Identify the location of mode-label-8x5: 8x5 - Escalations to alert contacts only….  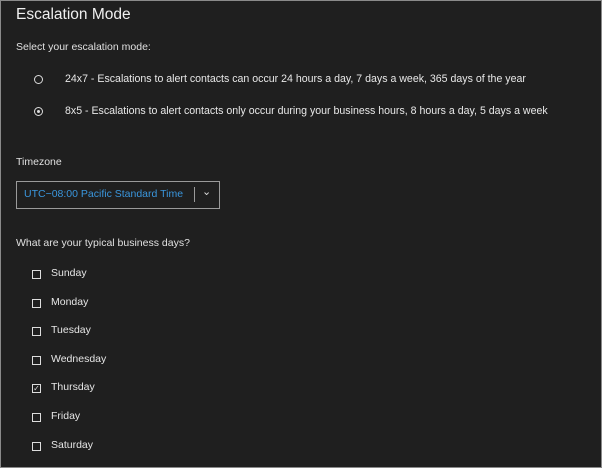
(306, 111).